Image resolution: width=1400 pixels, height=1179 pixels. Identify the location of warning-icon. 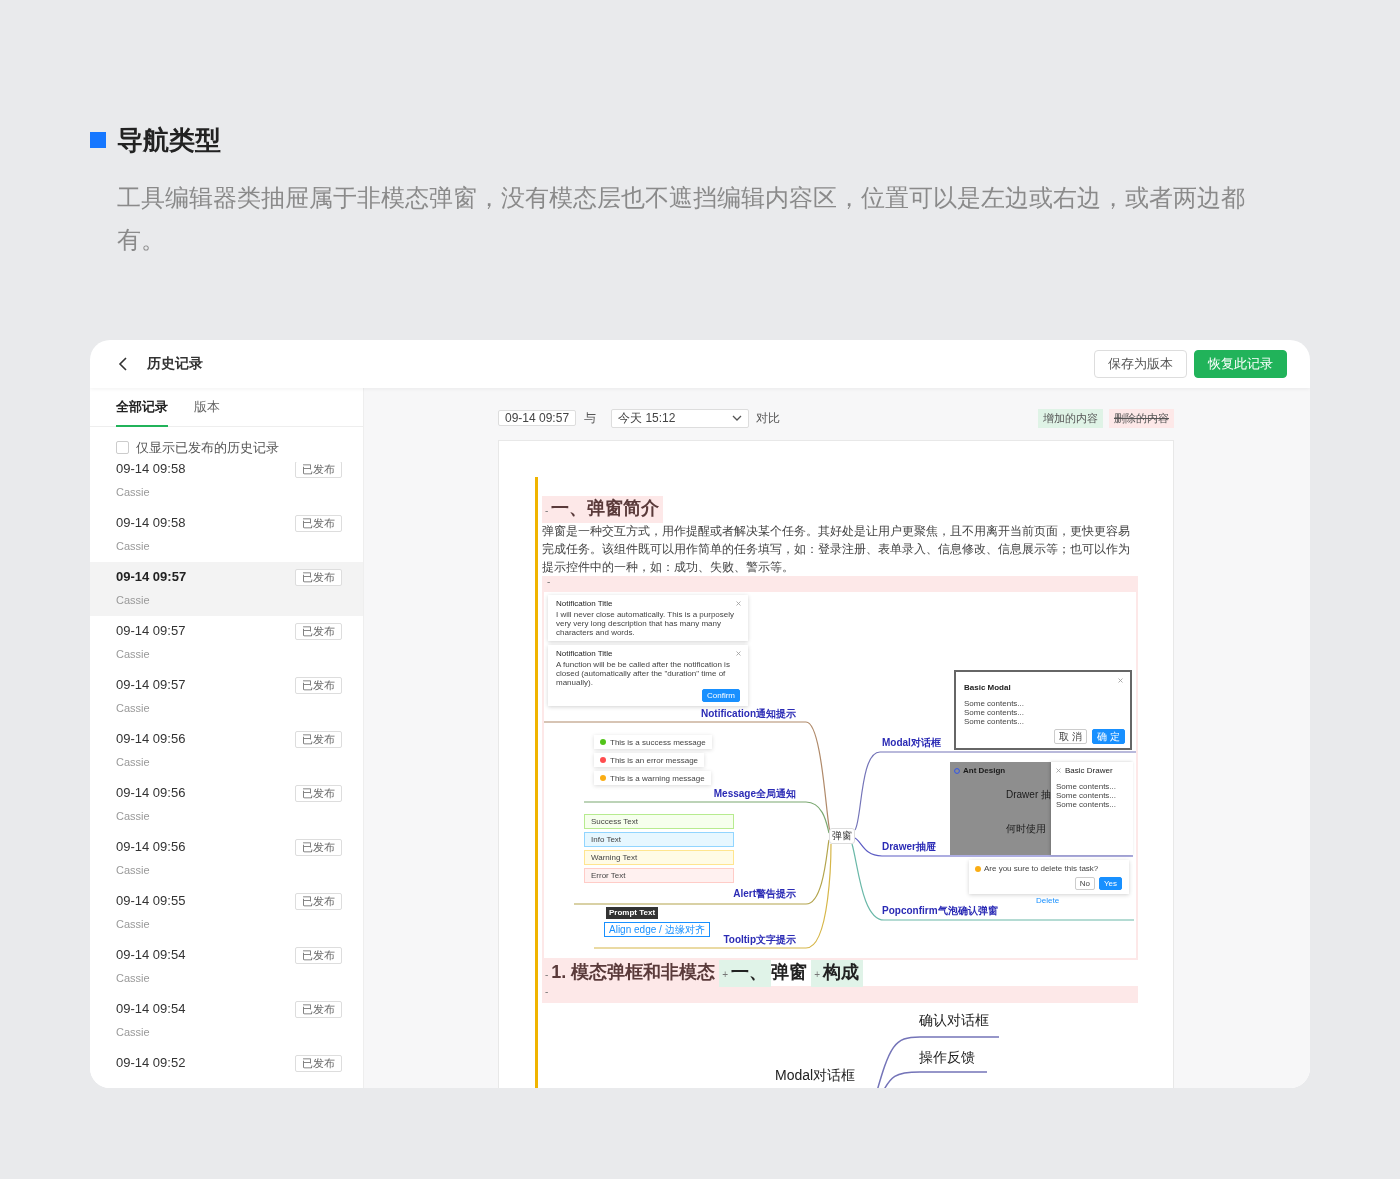
(978, 869).